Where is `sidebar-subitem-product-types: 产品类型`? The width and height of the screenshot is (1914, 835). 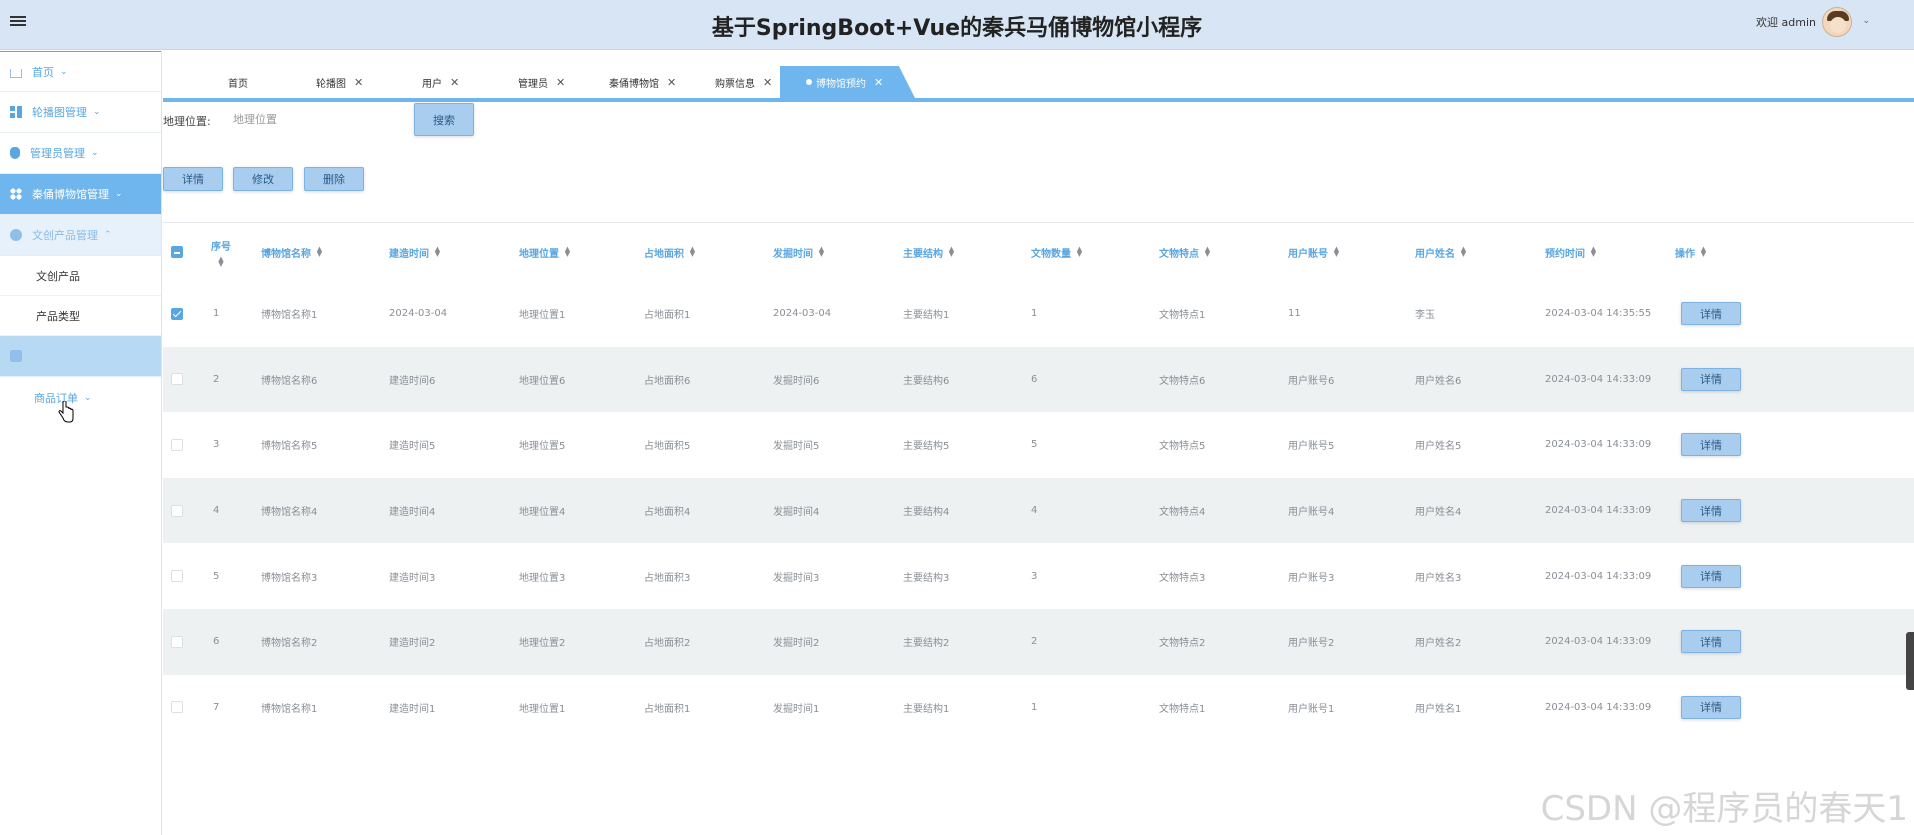
sidebar-subitem-product-types: 产品类型 is located at coordinates (80, 316).